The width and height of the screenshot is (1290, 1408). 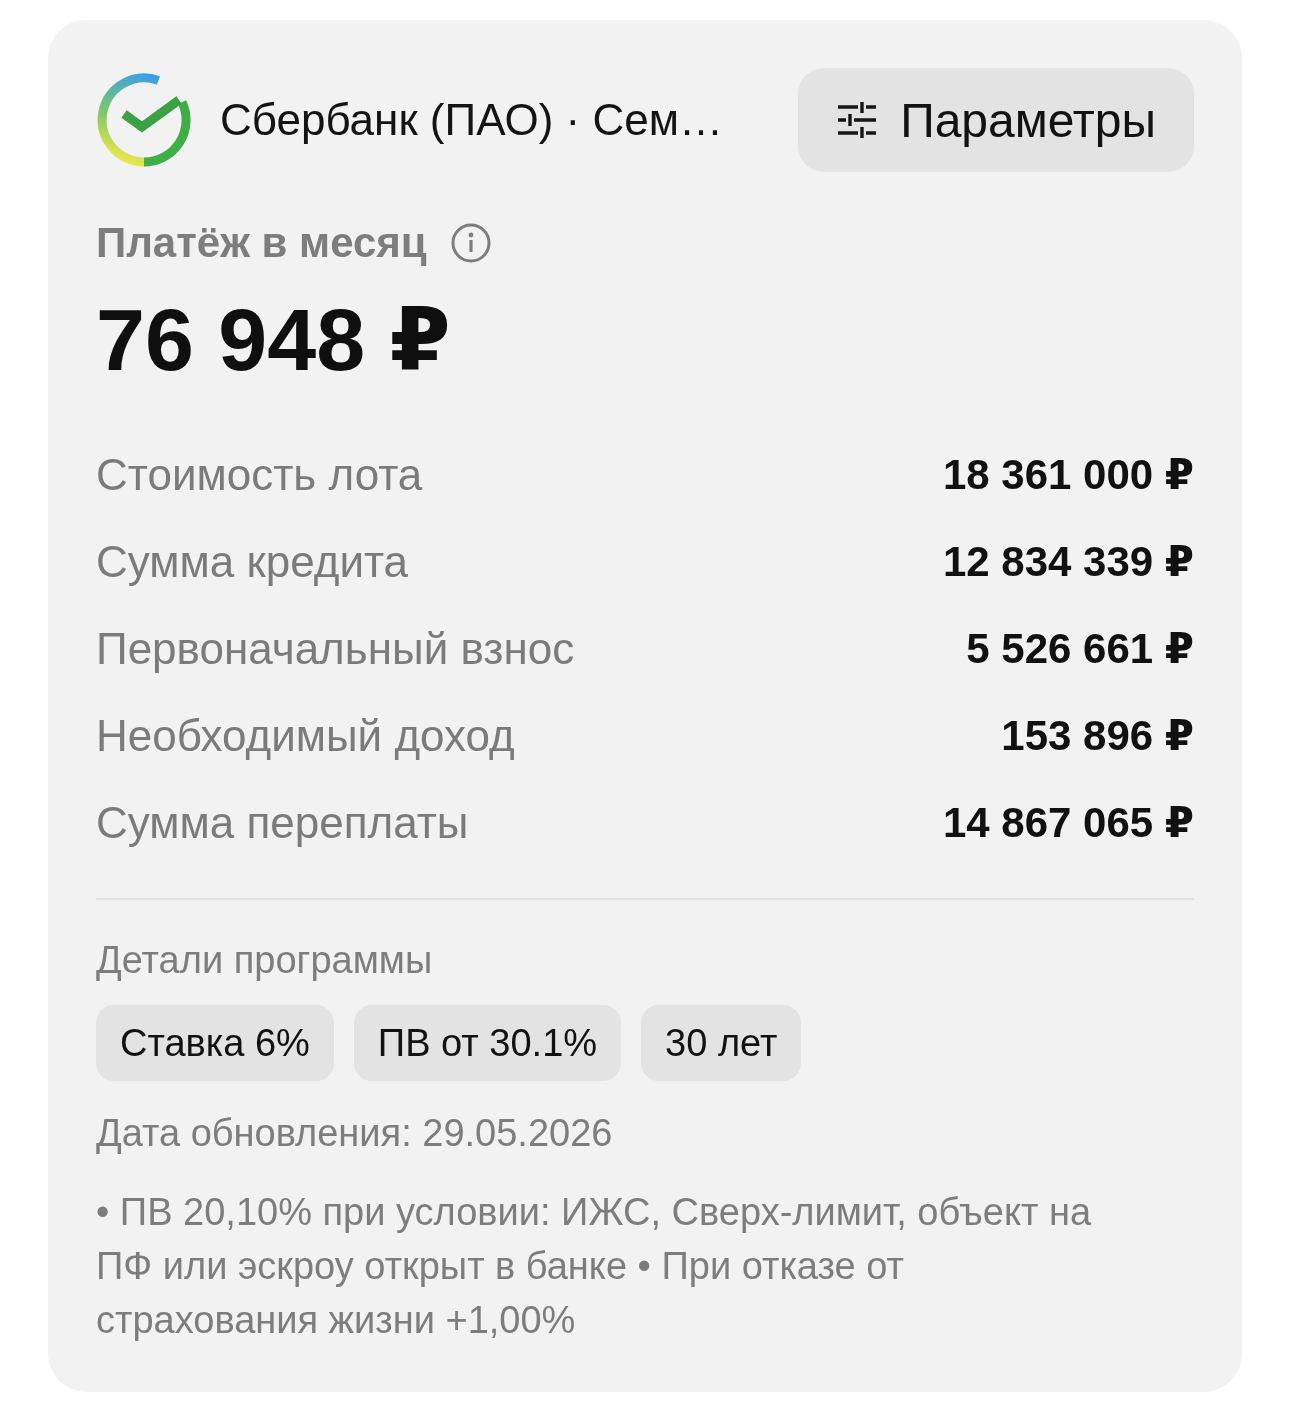 What do you see at coordinates (335, 648) in the screenshot?
I see `detail-label: Первоначальный взнос` at bounding box center [335, 648].